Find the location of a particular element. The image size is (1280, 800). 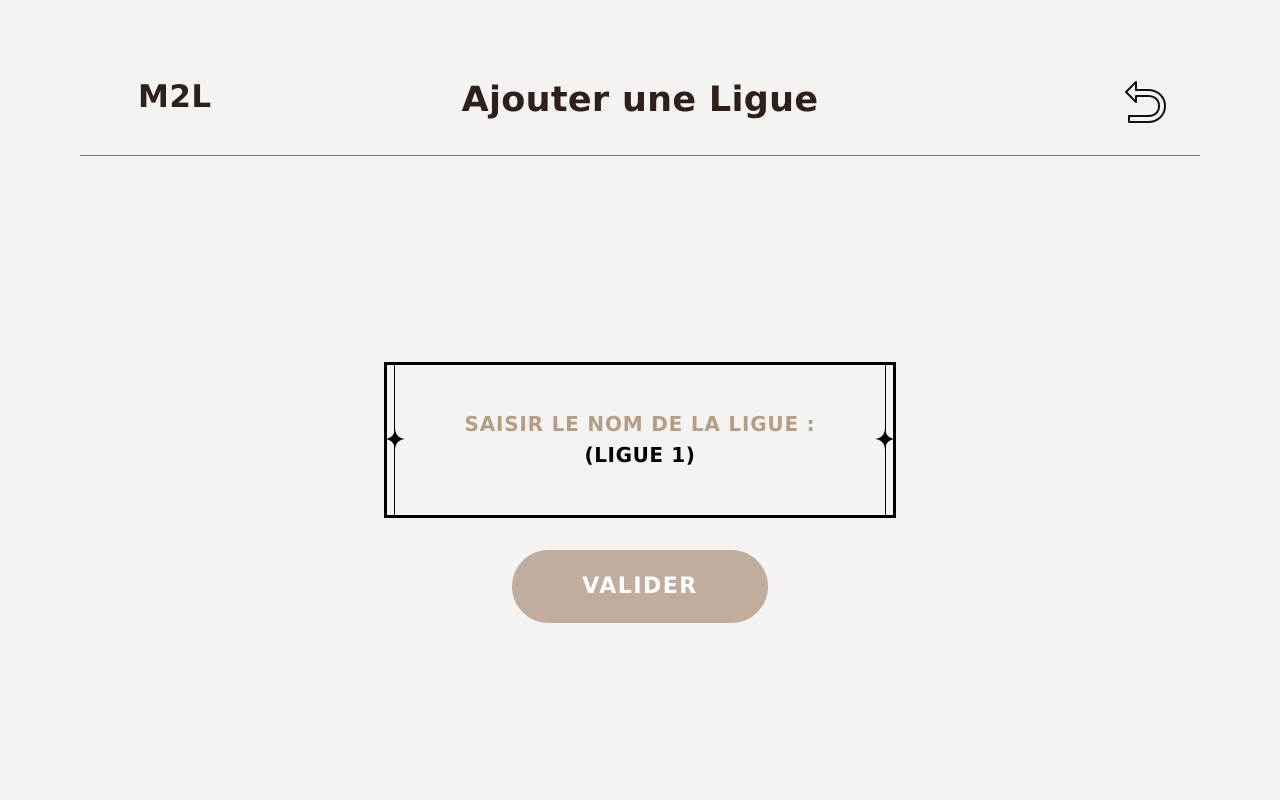

header-divider is located at coordinates (640, 155).